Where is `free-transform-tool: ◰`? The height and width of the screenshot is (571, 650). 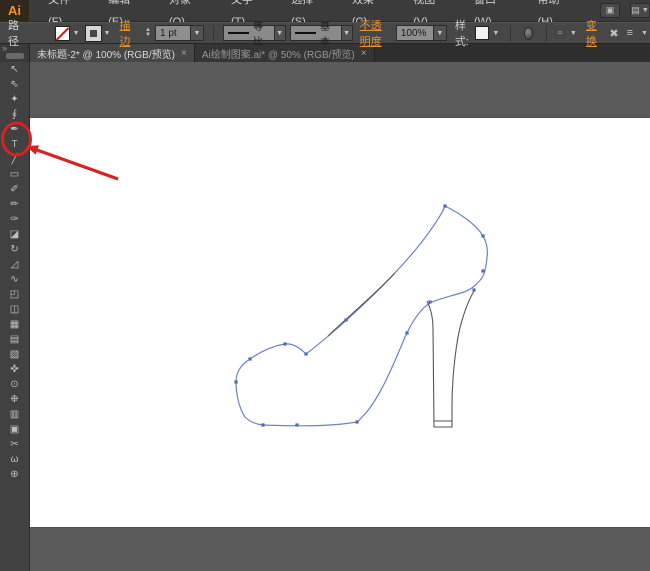
free-transform-tool: ◰ is located at coordinates (15, 294).